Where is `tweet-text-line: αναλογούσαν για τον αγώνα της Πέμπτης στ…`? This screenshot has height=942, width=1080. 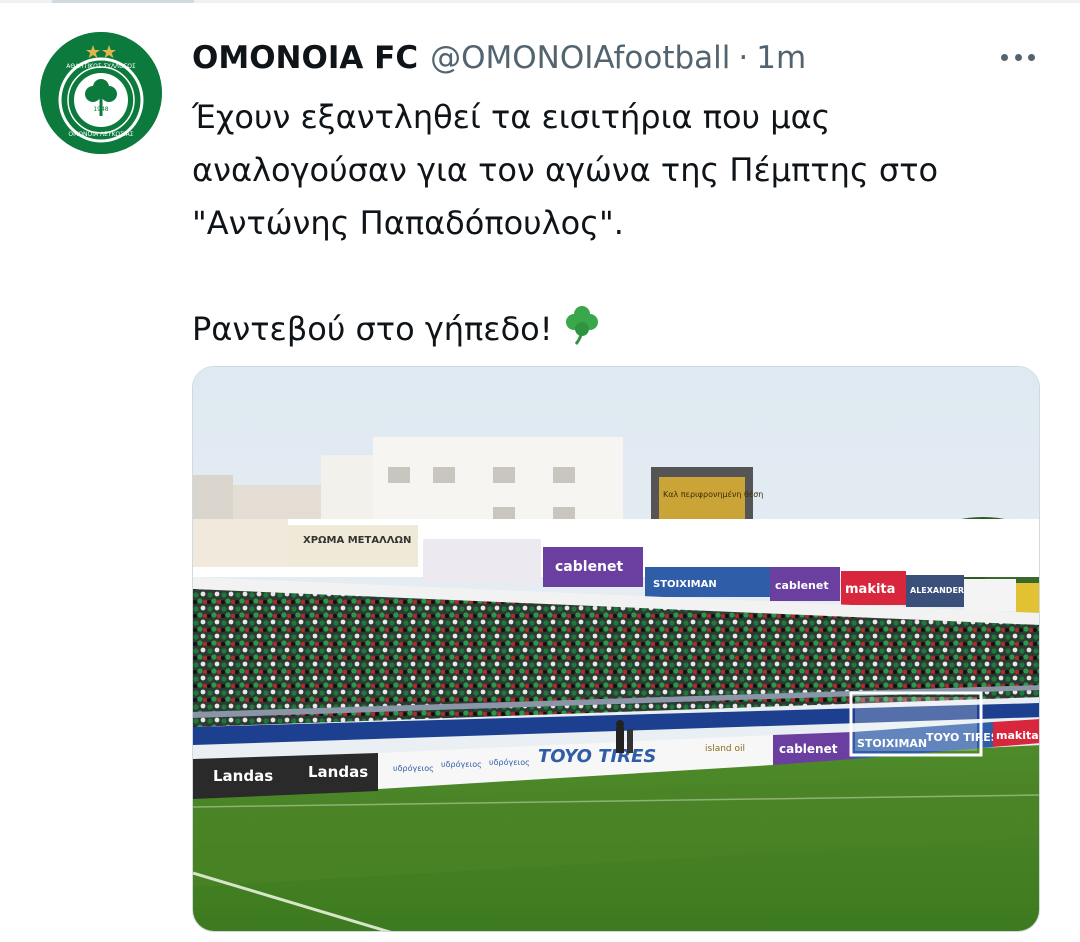
tweet-text-line: αναλογούσαν για τον αγώνα της Πέμπτης στ… is located at coordinates (565, 170).